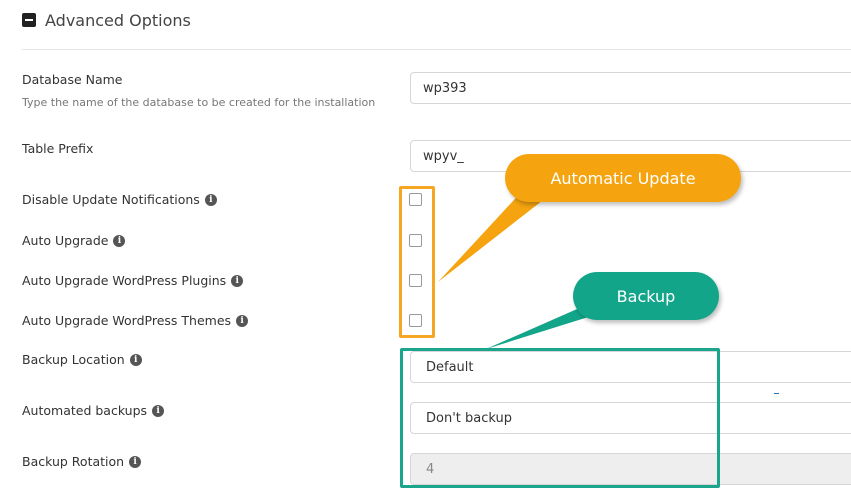 This screenshot has width=851, height=495. Describe the element at coordinates (623, 178) in the screenshot. I see `automatic-update-callout: Automatic Update` at that location.